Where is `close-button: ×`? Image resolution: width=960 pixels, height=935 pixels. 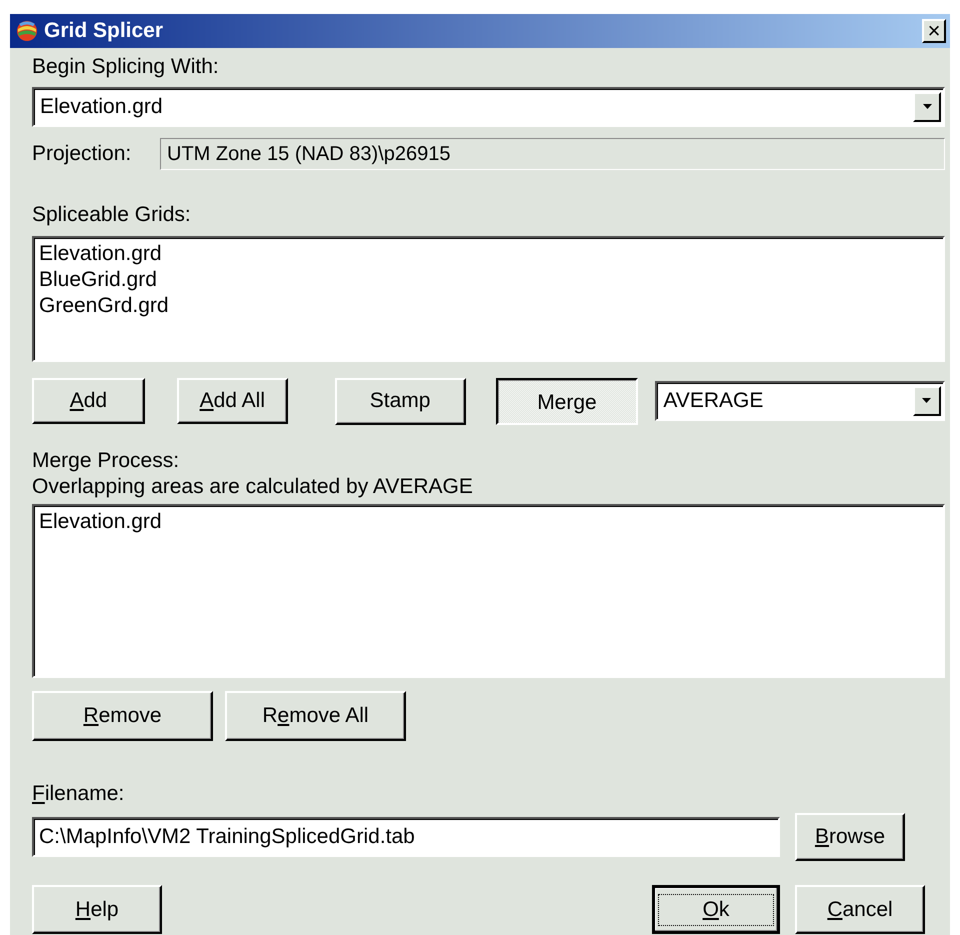 close-button: × is located at coordinates (934, 31).